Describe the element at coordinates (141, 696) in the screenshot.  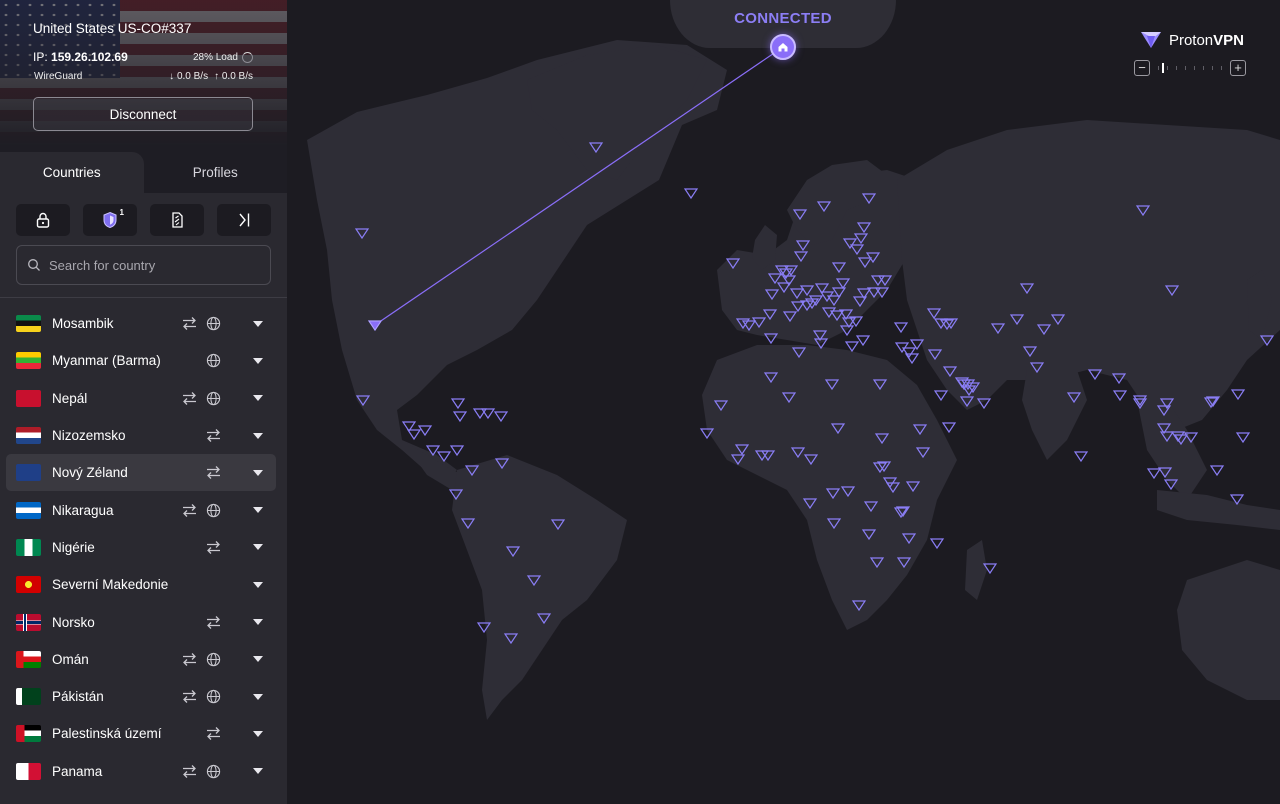
I see `country-row: Pákistán` at that location.